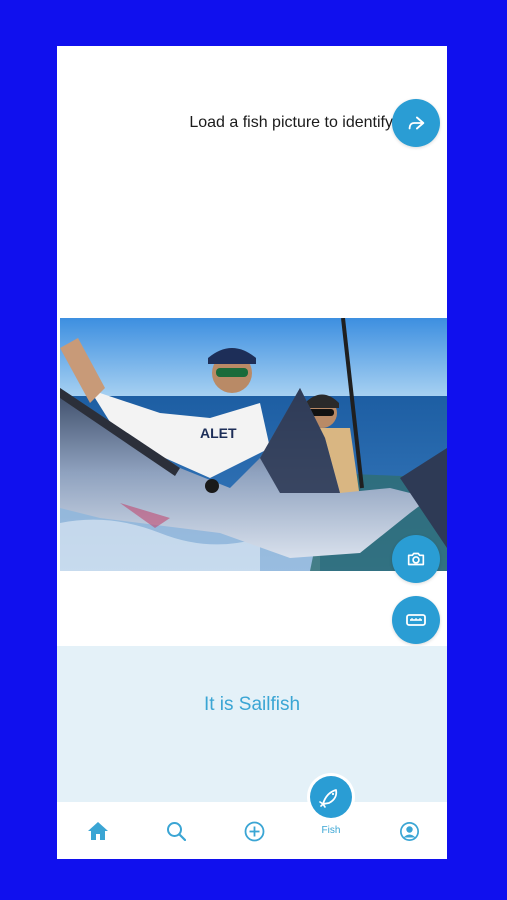  What do you see at coordinates (218, 433) in the screenshot?
I see `svg-text: ALET` at bounding box center [218, 433].